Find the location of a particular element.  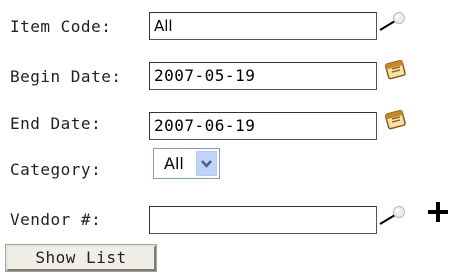

category-label: Category: is located at coordinates (56, 169).